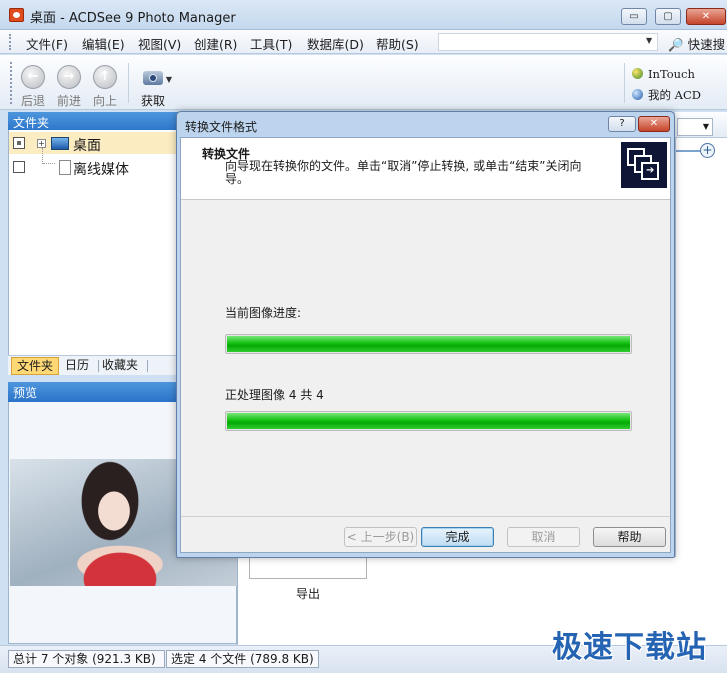  I want to click on desktop-checkbox, so click(19, 143).